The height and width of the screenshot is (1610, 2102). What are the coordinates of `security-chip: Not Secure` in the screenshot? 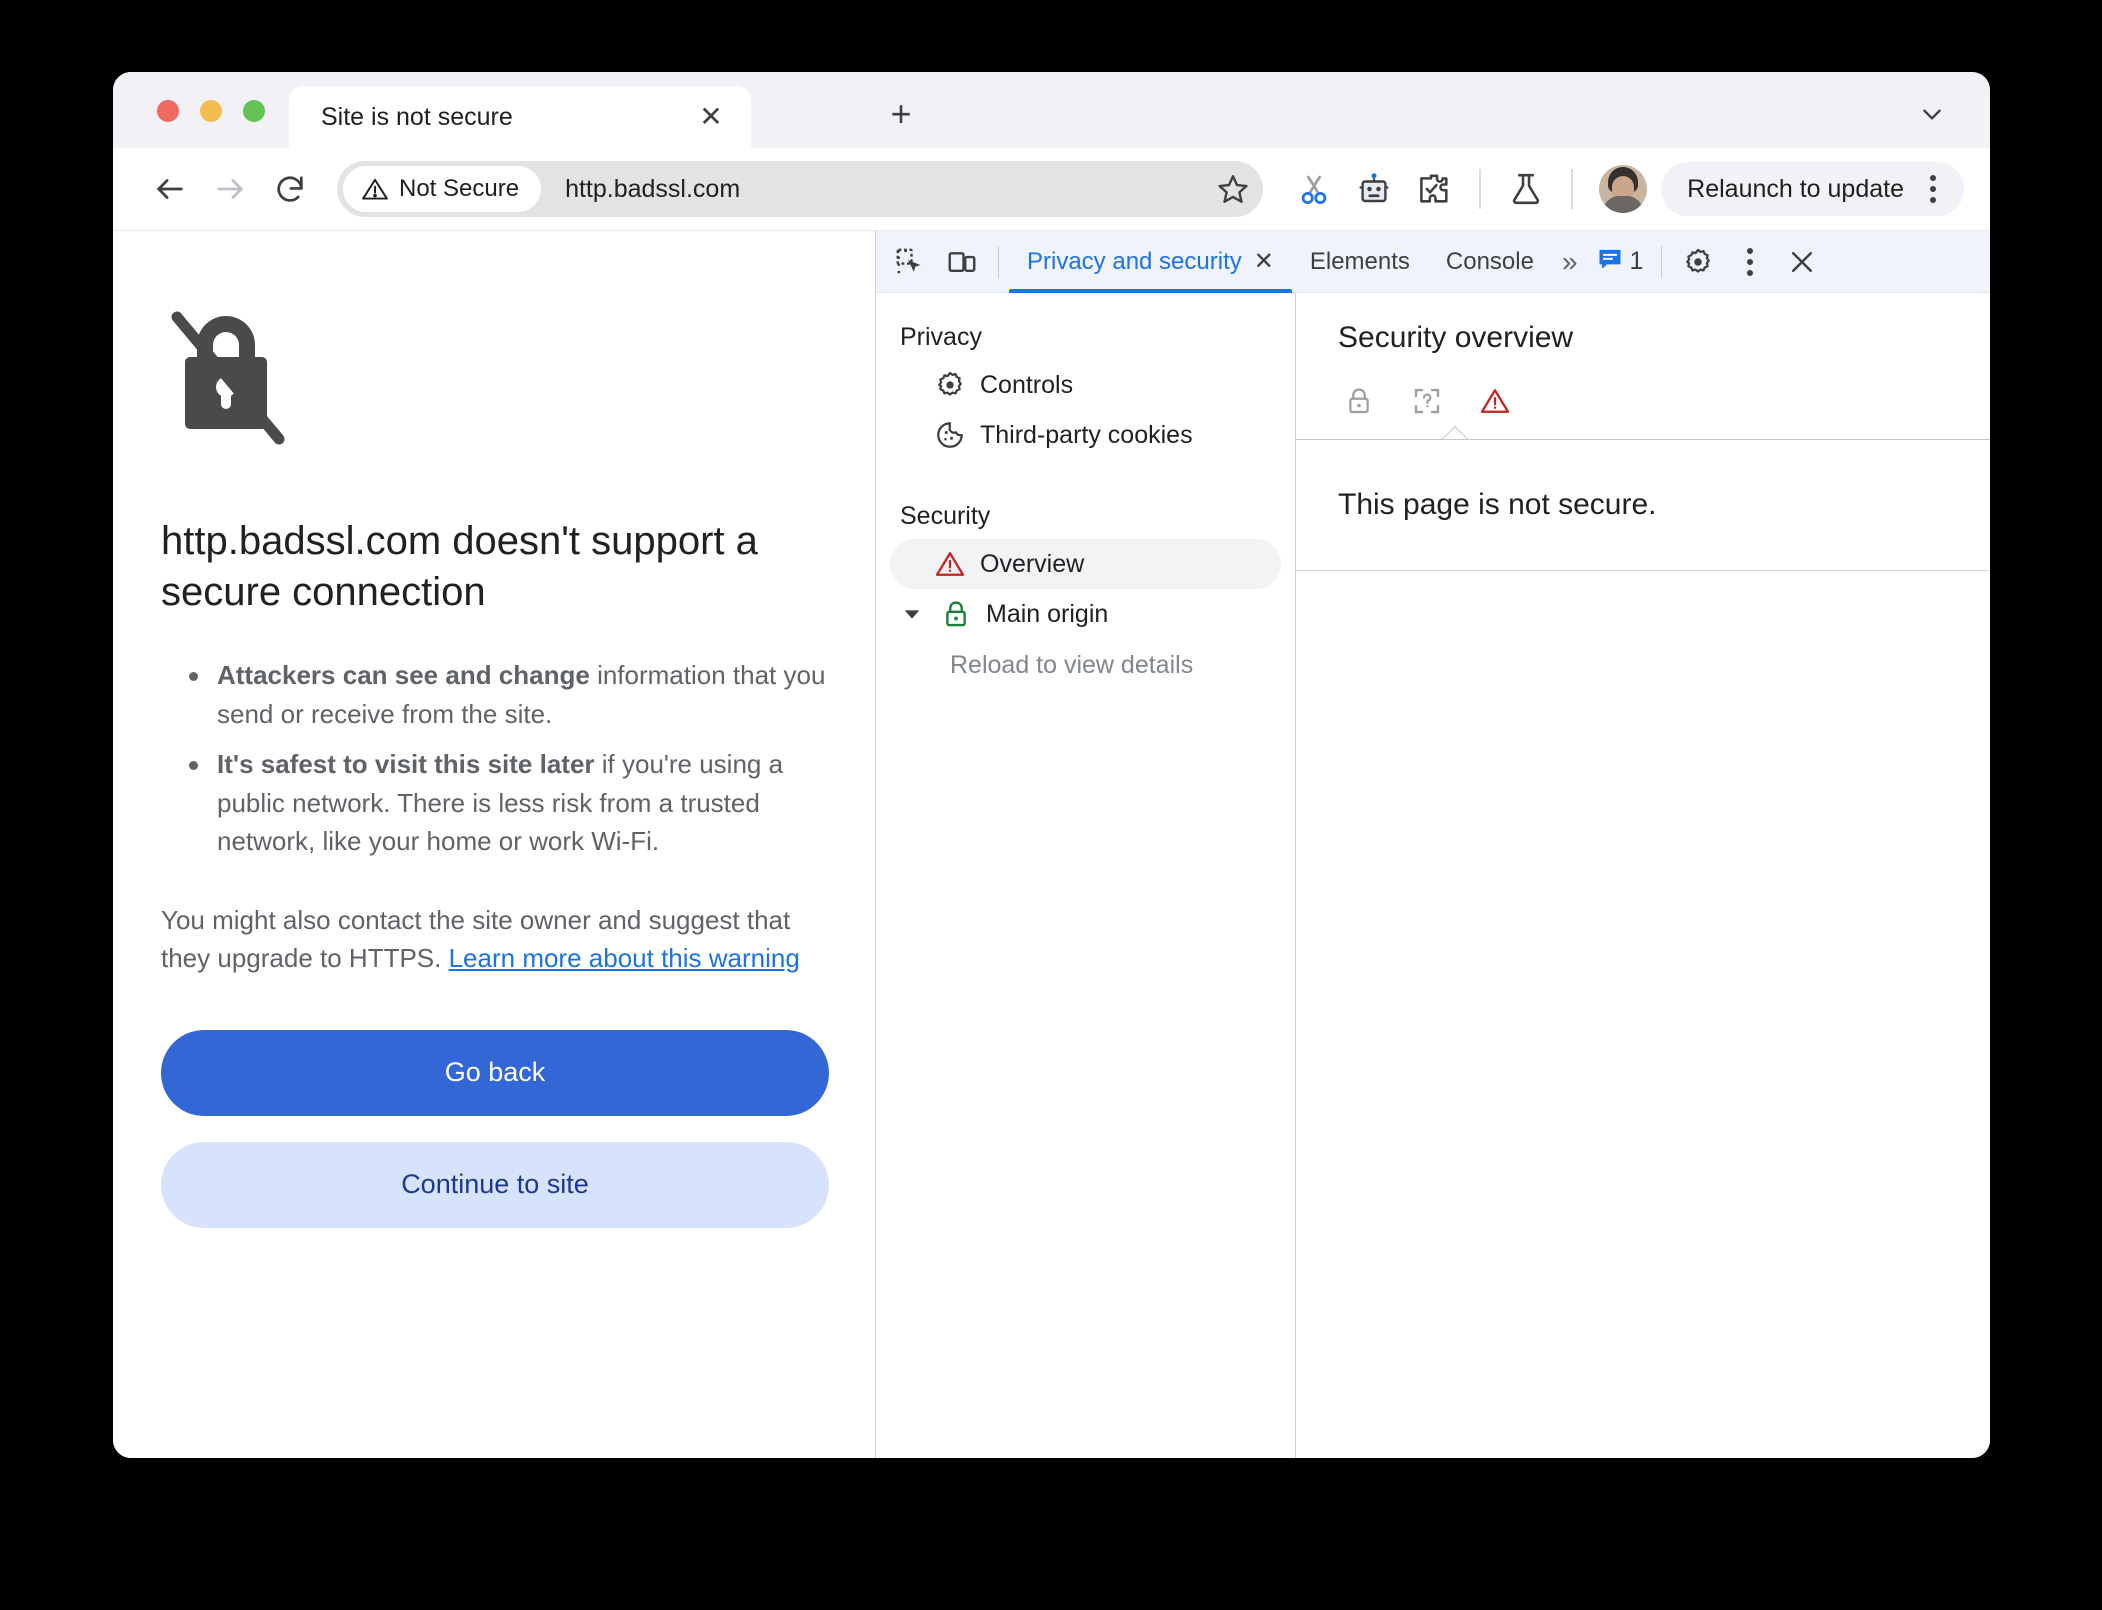 It's located at (442, 189).